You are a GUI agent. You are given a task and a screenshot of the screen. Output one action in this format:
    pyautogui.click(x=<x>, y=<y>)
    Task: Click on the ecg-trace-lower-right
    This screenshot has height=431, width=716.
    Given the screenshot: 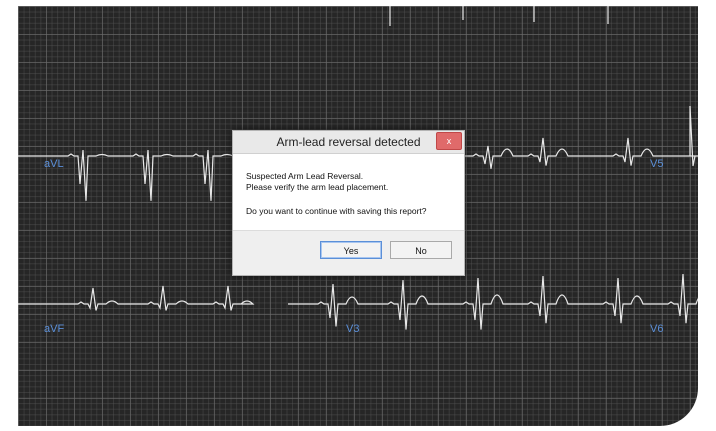 What is the action you would take?
    pyautogui.click(x=493, y=301)
    